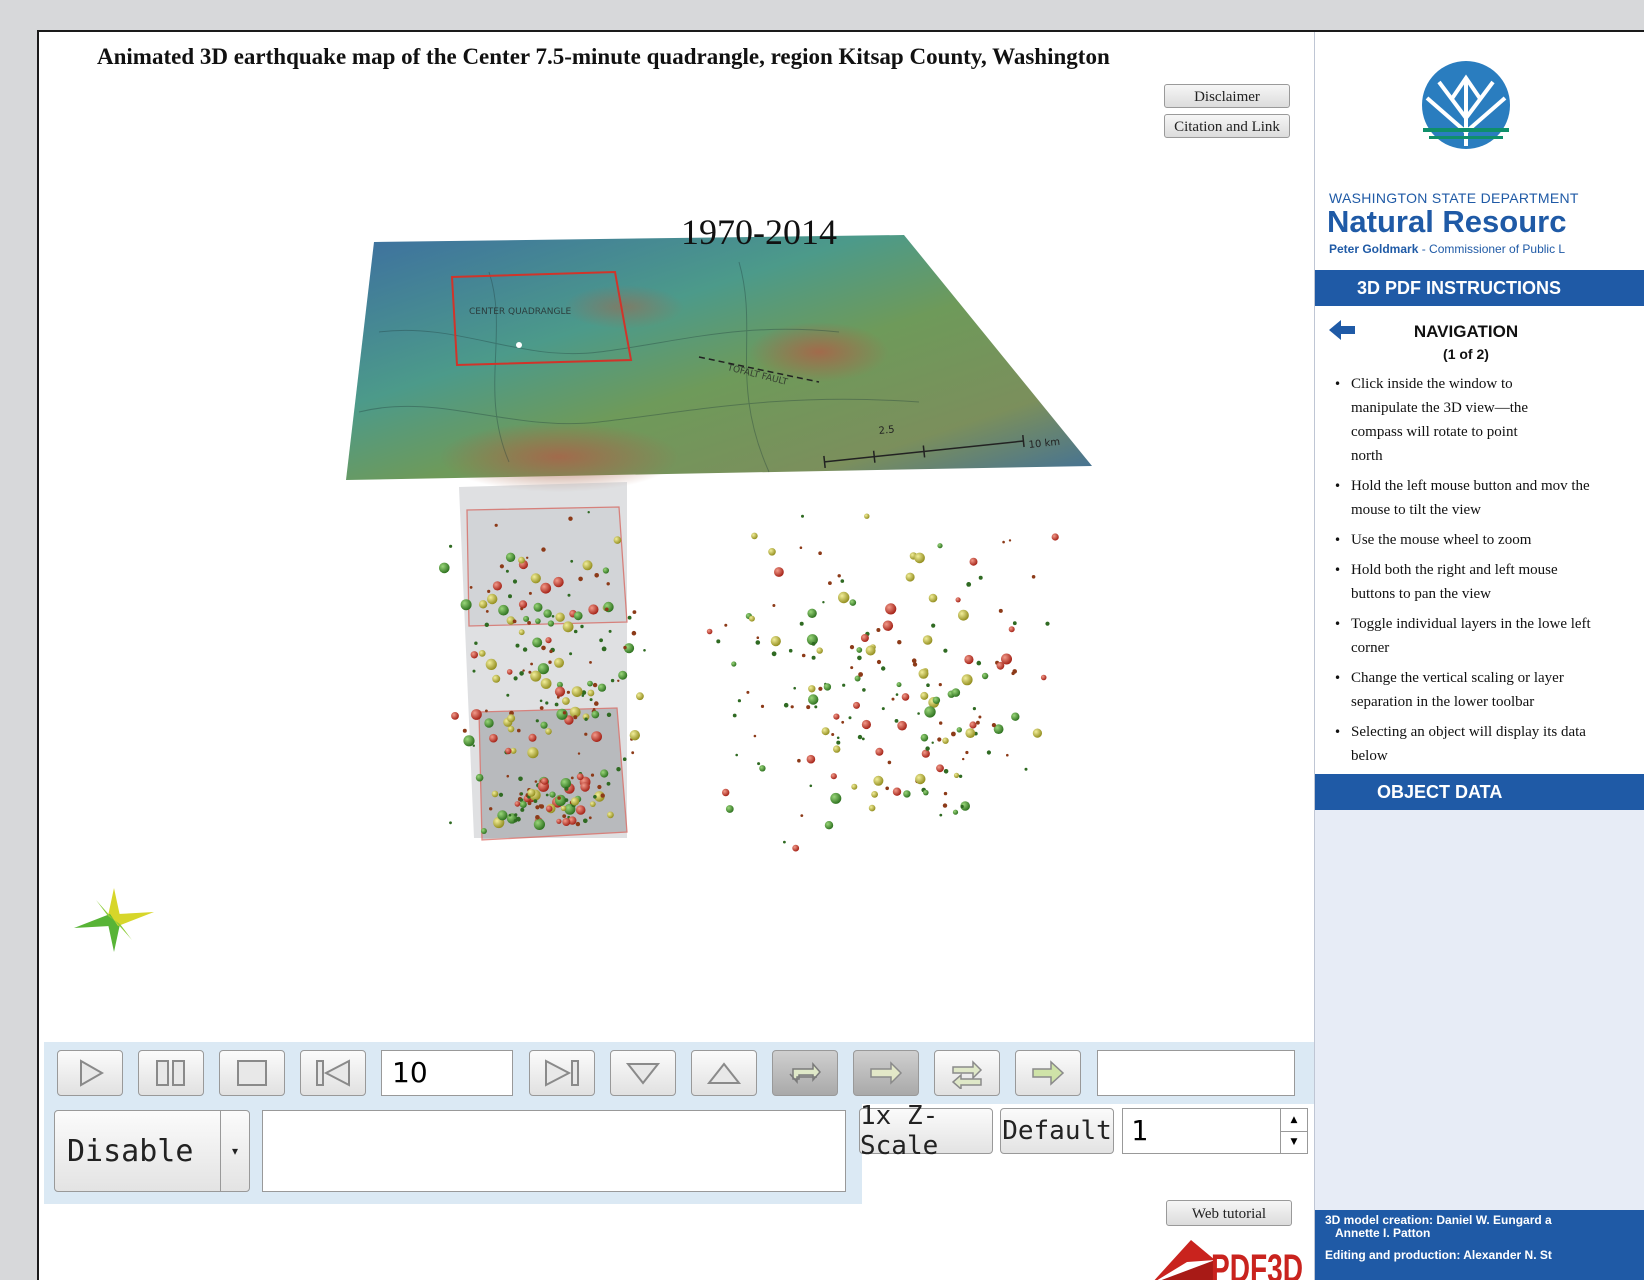 Image resolution: width=1644 pixels, height=1280 pixels. Describe the element at coordinates (333, 1073) in the screenshot. I see `first-frame-button` at that location.